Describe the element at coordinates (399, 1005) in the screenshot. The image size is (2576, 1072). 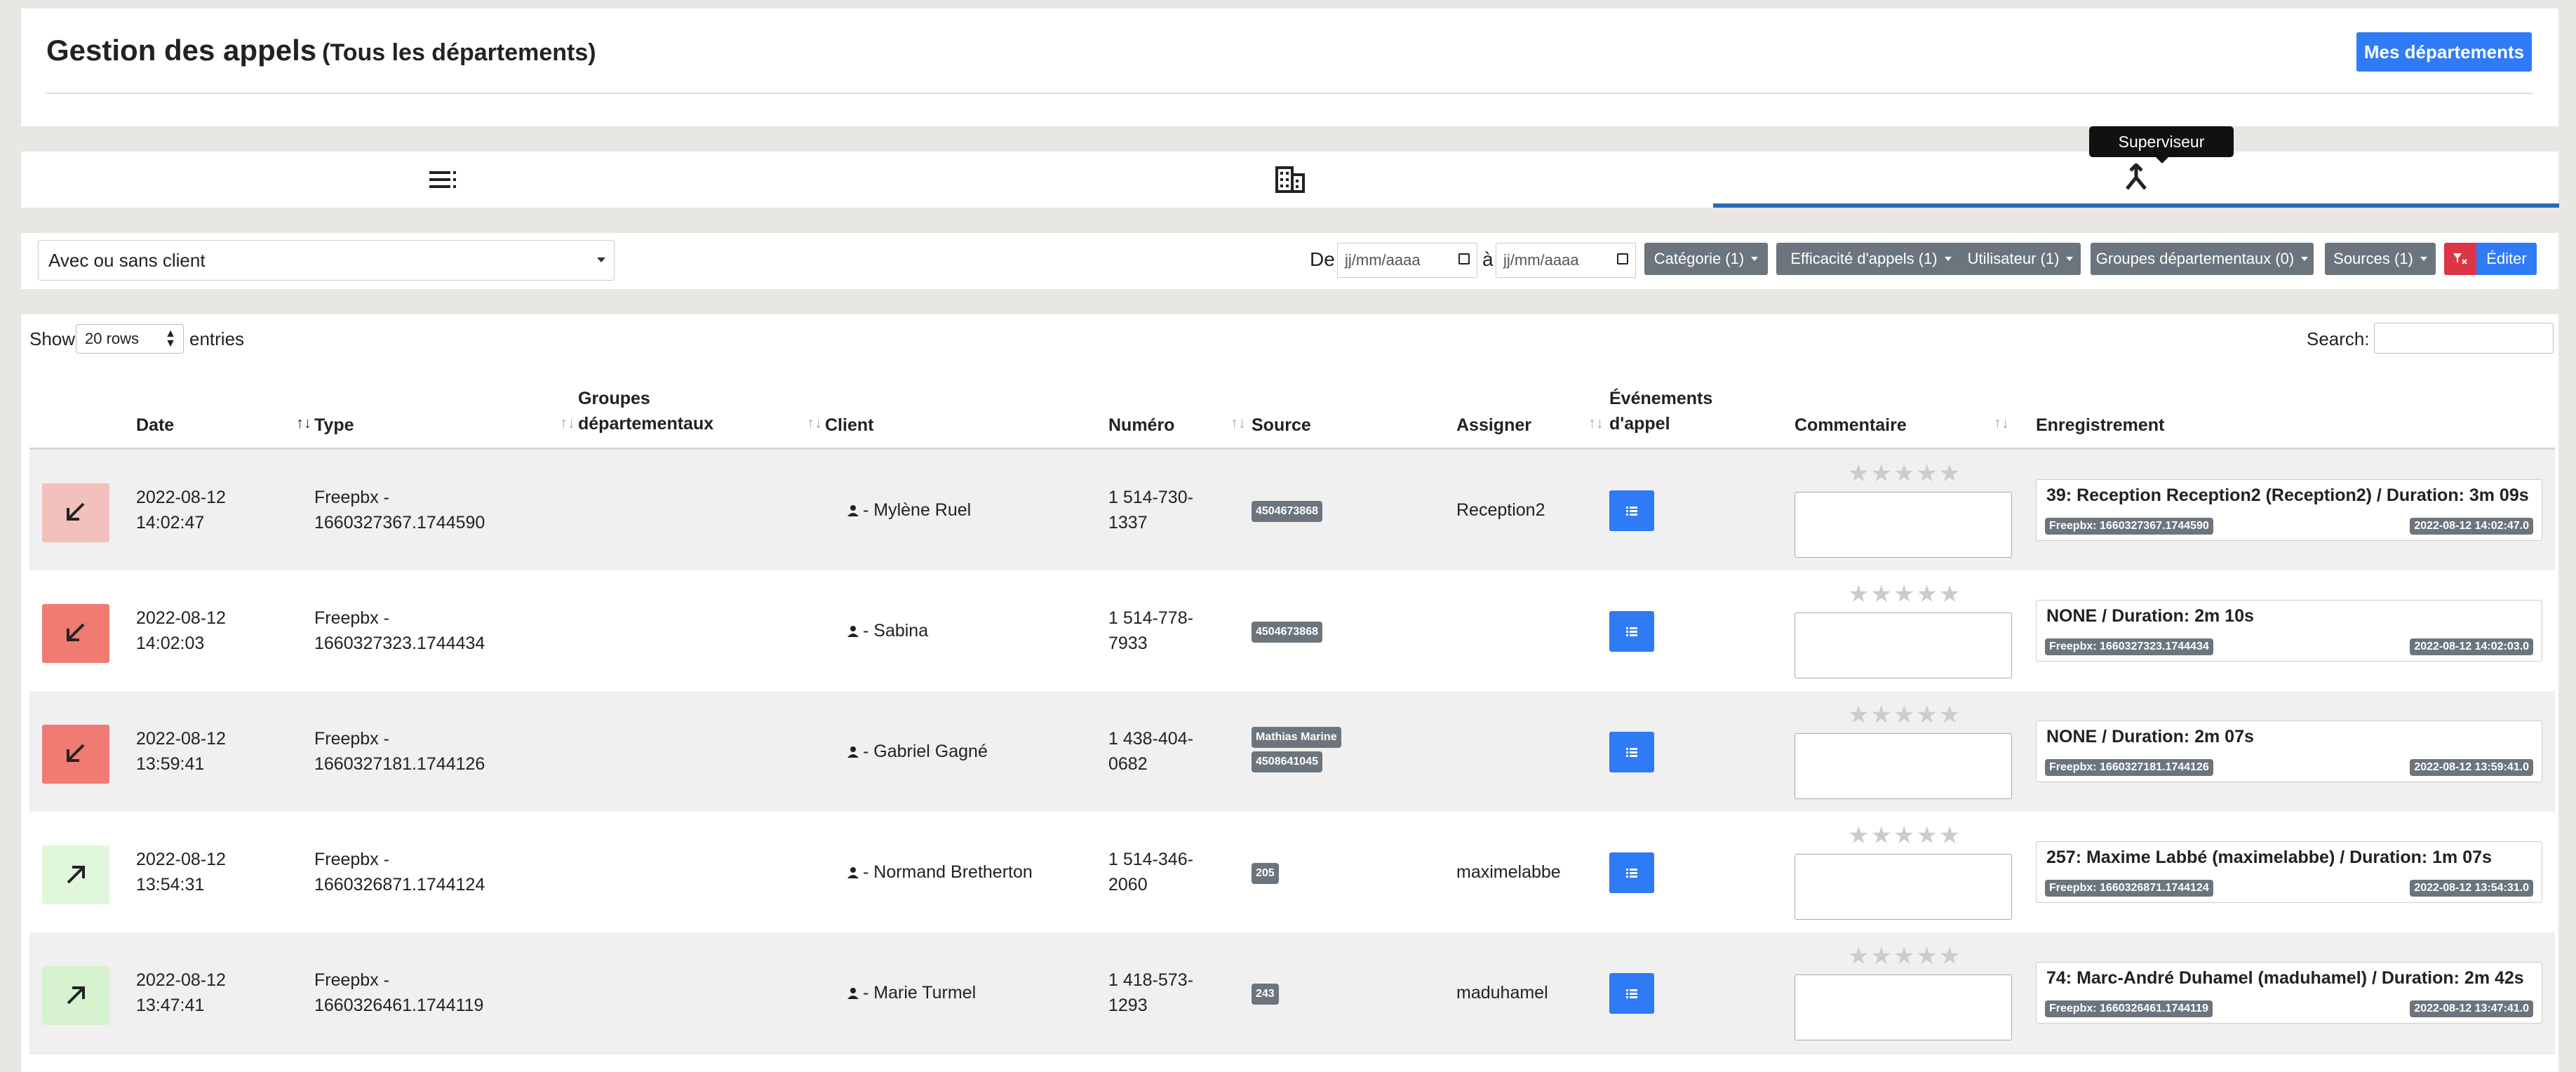
I see `type-id: 1660326461.1744119` at that location.